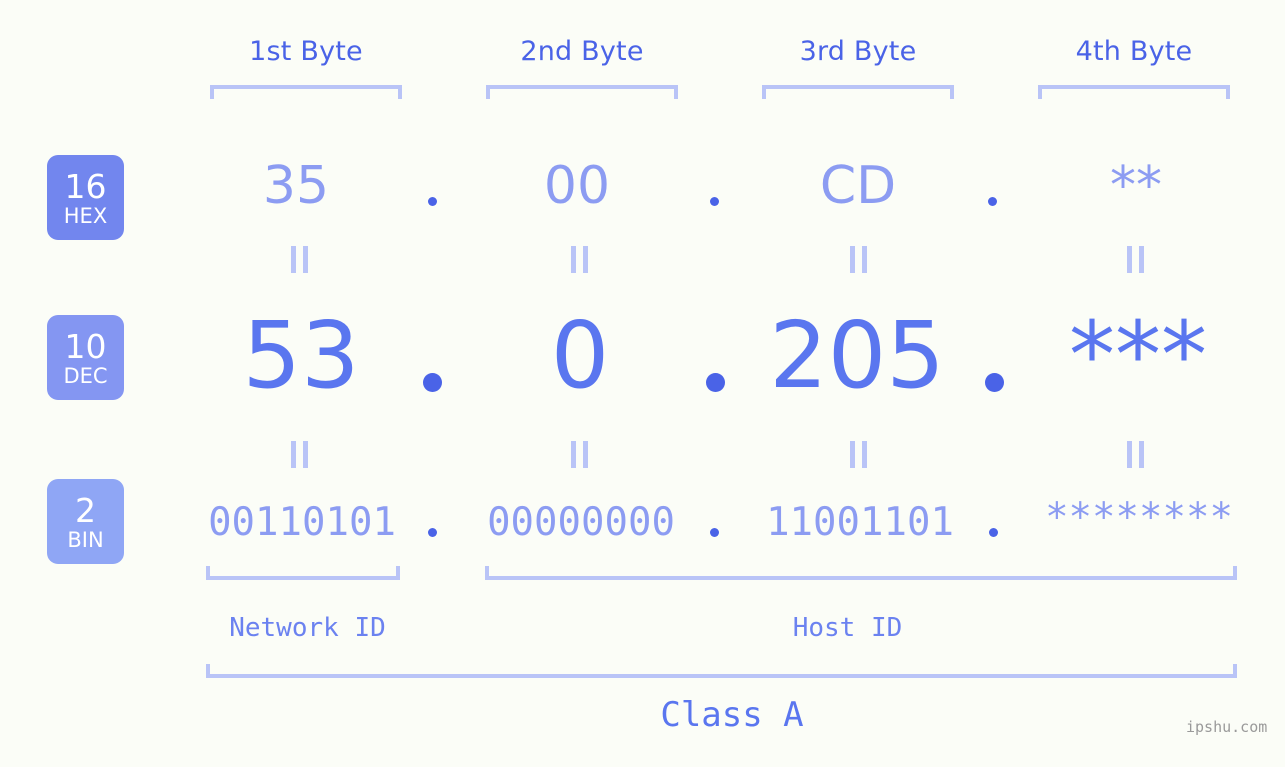 Image resolution: width=1285 pixels, height=767 pixels. Describe the element at coordinates (581, 522) in the screenshot. I see `bin-octet-2: 00000000` at that location.